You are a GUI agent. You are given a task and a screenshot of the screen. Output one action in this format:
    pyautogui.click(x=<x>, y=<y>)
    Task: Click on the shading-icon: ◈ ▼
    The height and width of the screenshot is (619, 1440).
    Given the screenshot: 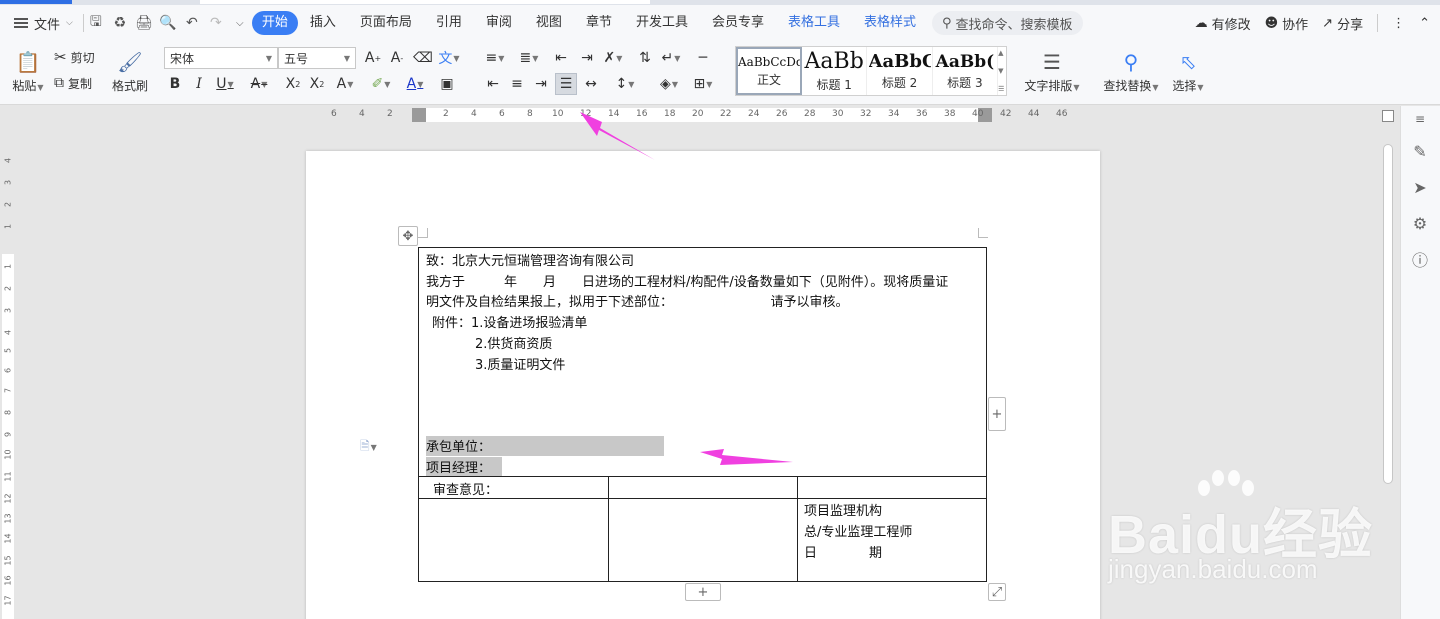 What is the action you would take?
    pyautogui.click(x=669, y=84)
    